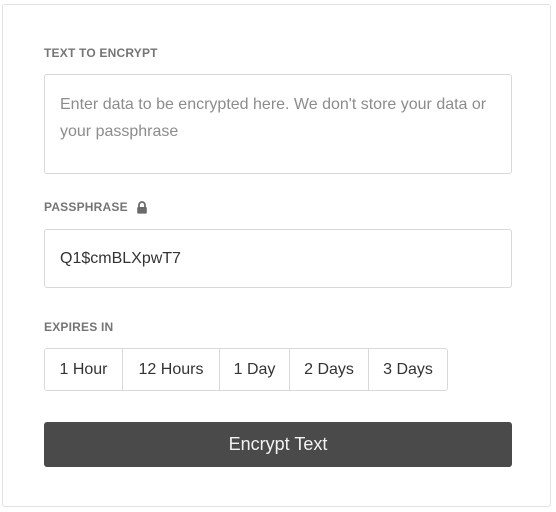 This screenshot has width=556, height=512. I want to click on expiry-option-2-days: 2 Days, so click(329, 369).